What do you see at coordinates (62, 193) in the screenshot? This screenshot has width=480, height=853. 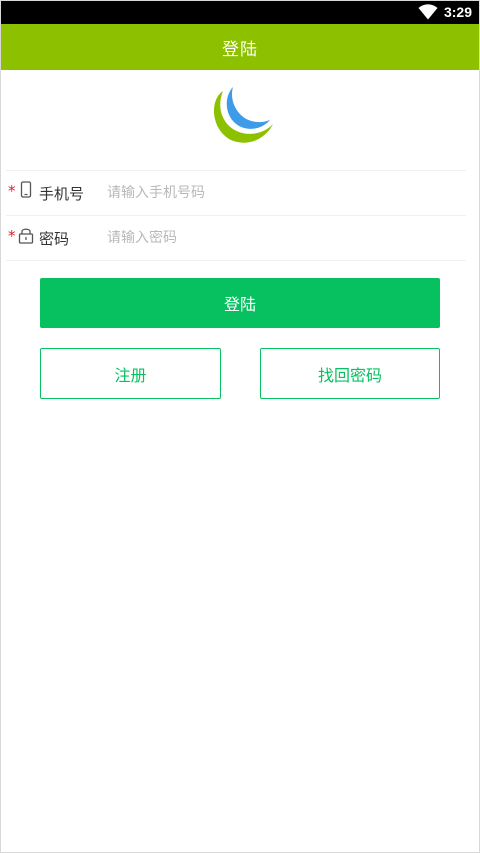 I see `phone-label: 手机号` at bounding box center [62, 193].